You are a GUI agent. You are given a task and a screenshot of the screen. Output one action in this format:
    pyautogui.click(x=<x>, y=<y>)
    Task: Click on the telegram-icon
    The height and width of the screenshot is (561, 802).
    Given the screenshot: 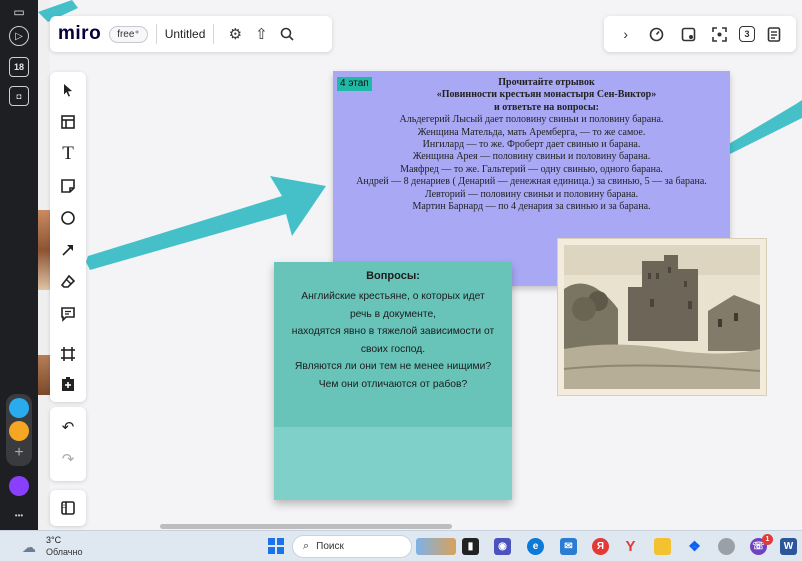 What is the action you would take?
    pyautogui.click(x=19, y=408)
    